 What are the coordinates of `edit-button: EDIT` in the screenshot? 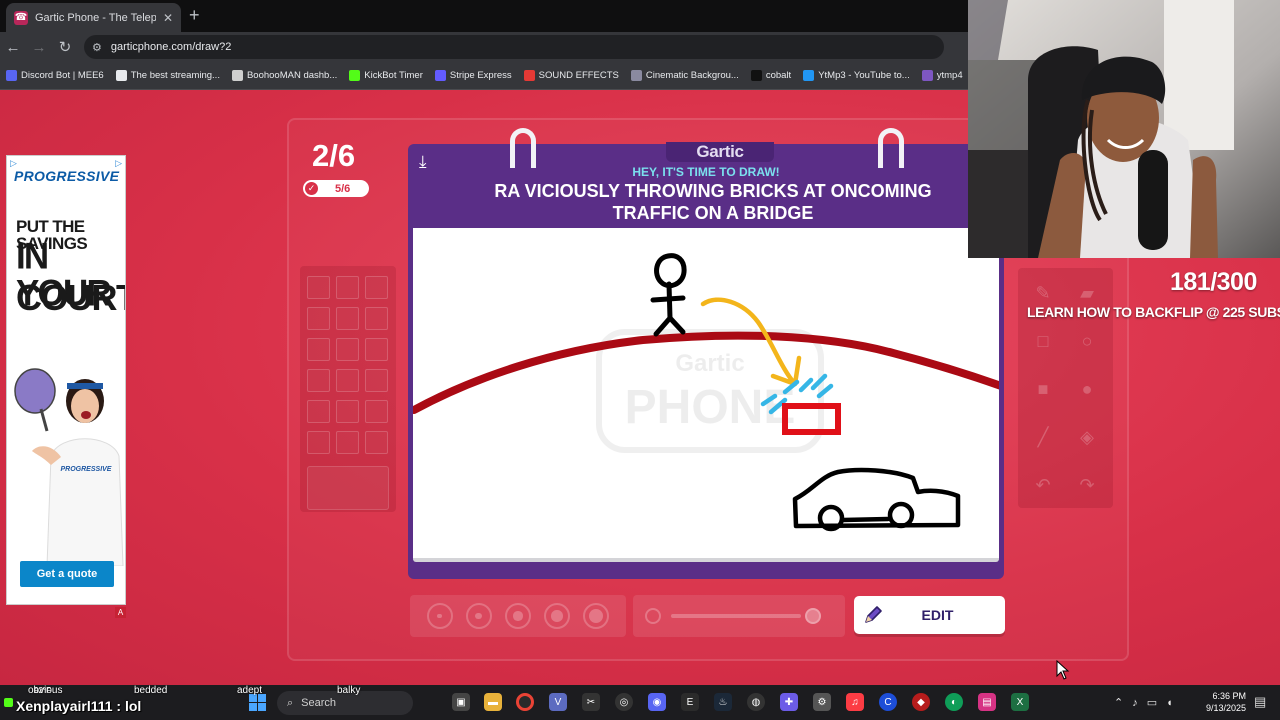 It's located at (929, 615).